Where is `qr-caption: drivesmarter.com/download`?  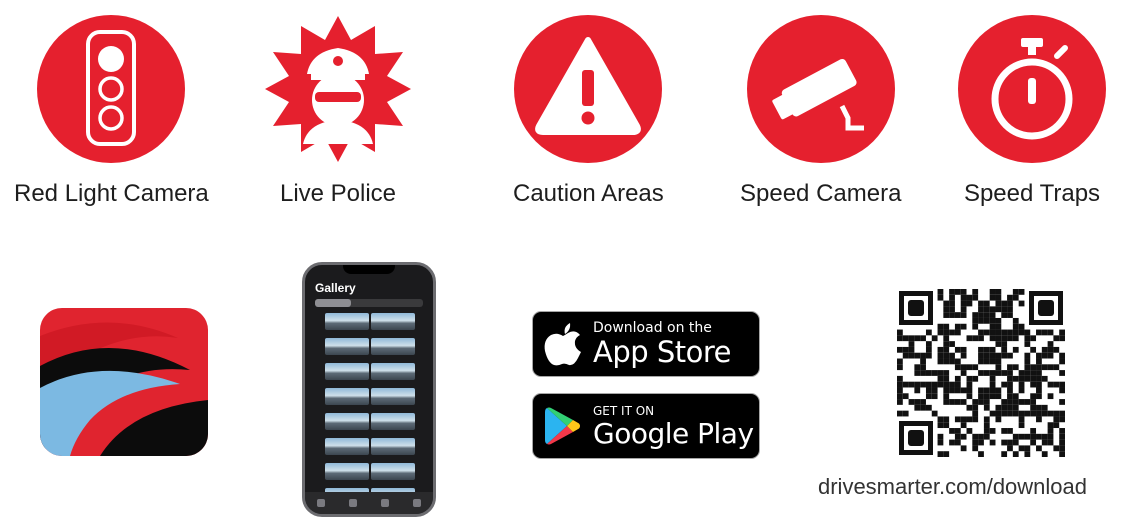 qr-caption: drivesmarter.com/download is located at coordinates (953, 486).